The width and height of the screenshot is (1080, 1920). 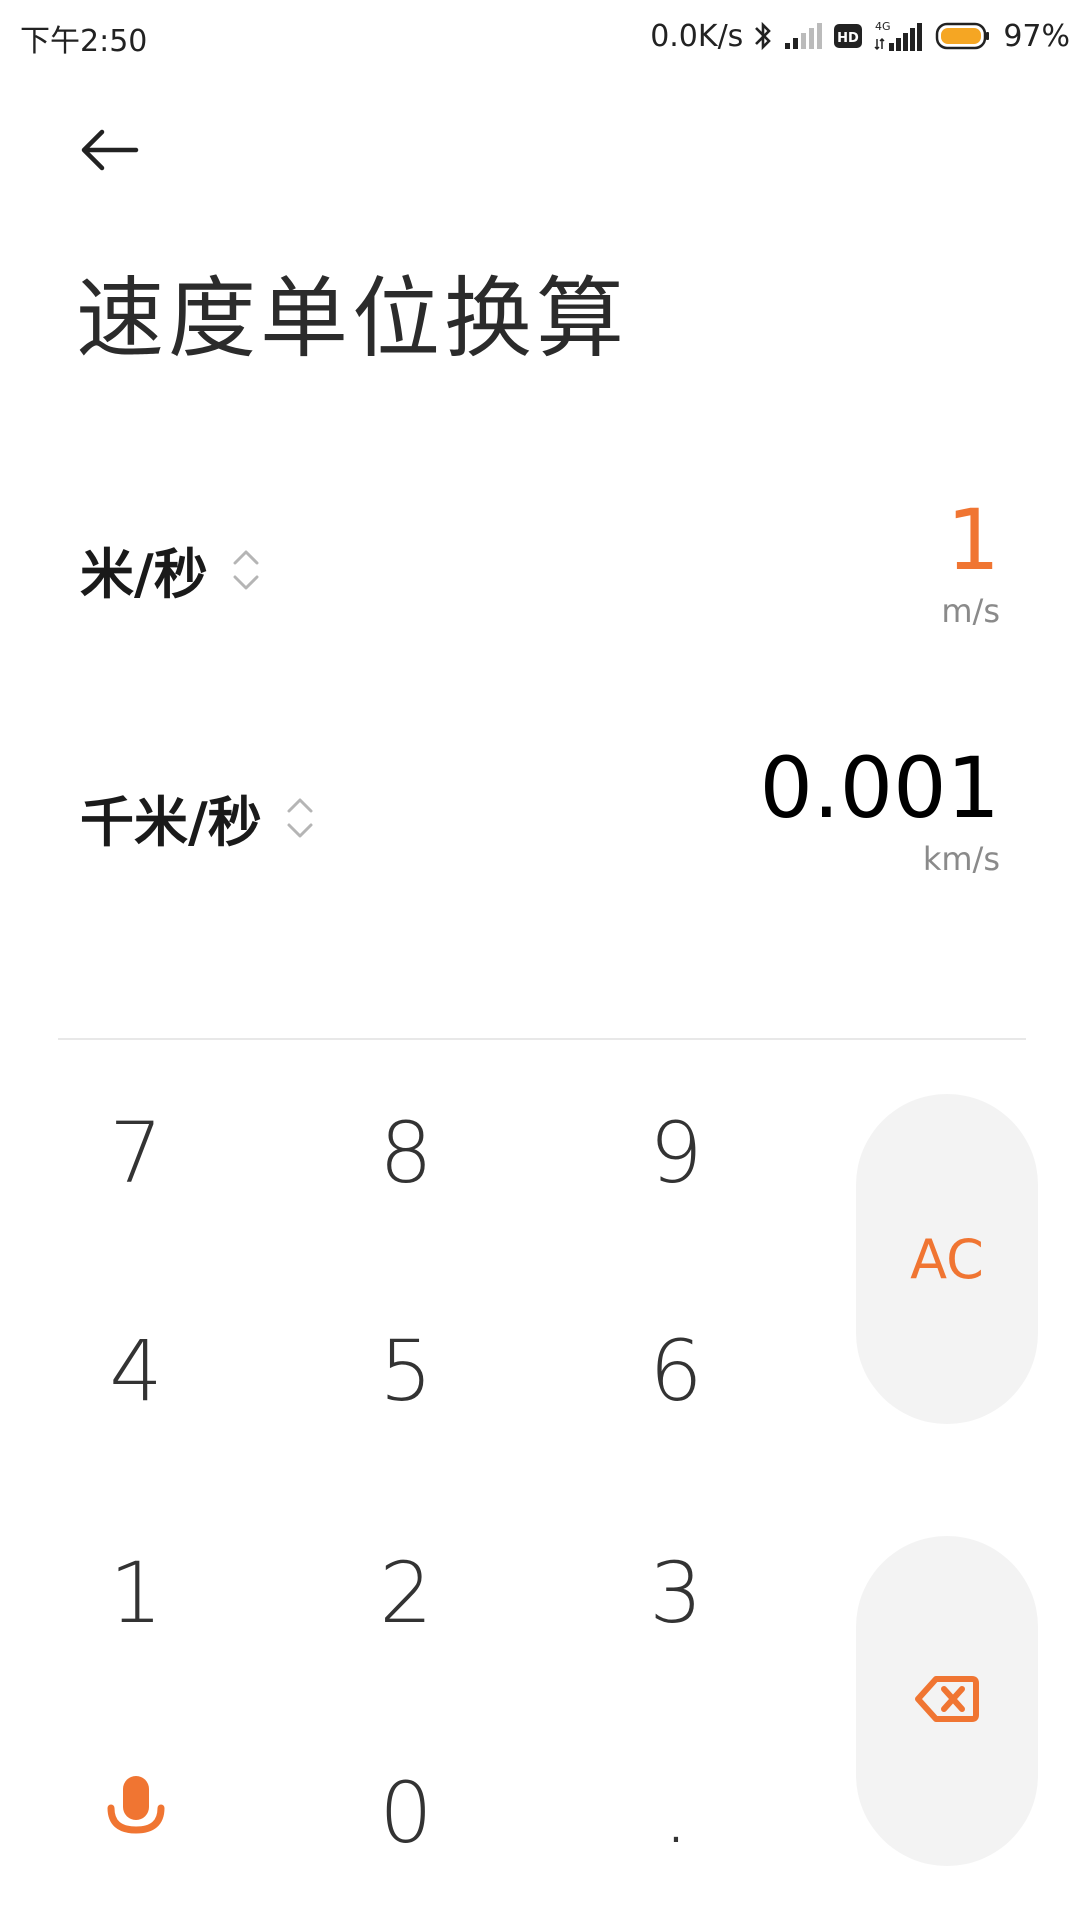 What do you see at coordinates (973, 540) in the screenshot?
I see `from-unit-value: 1` at bounding box center [973, 540].